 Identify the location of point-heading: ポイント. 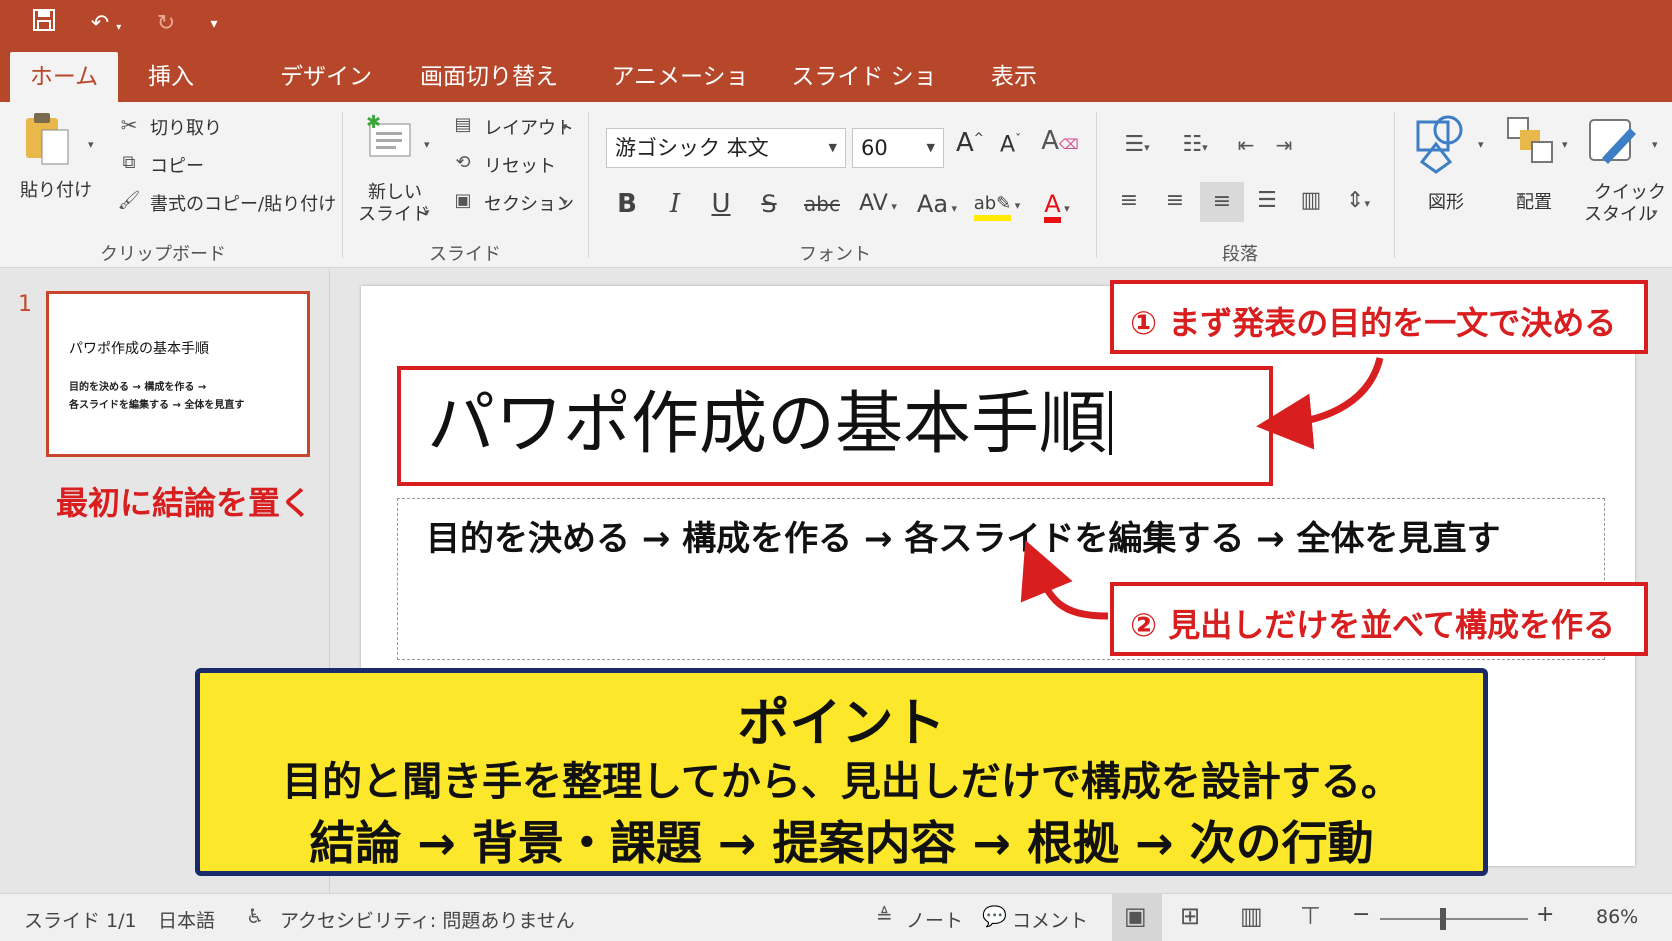
(841, 724).